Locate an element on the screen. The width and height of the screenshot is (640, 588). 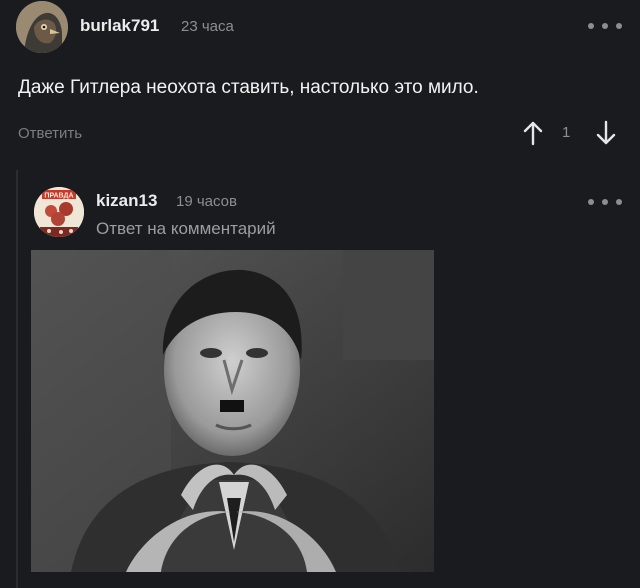
upvote-button is located at coordinates (533, 133).